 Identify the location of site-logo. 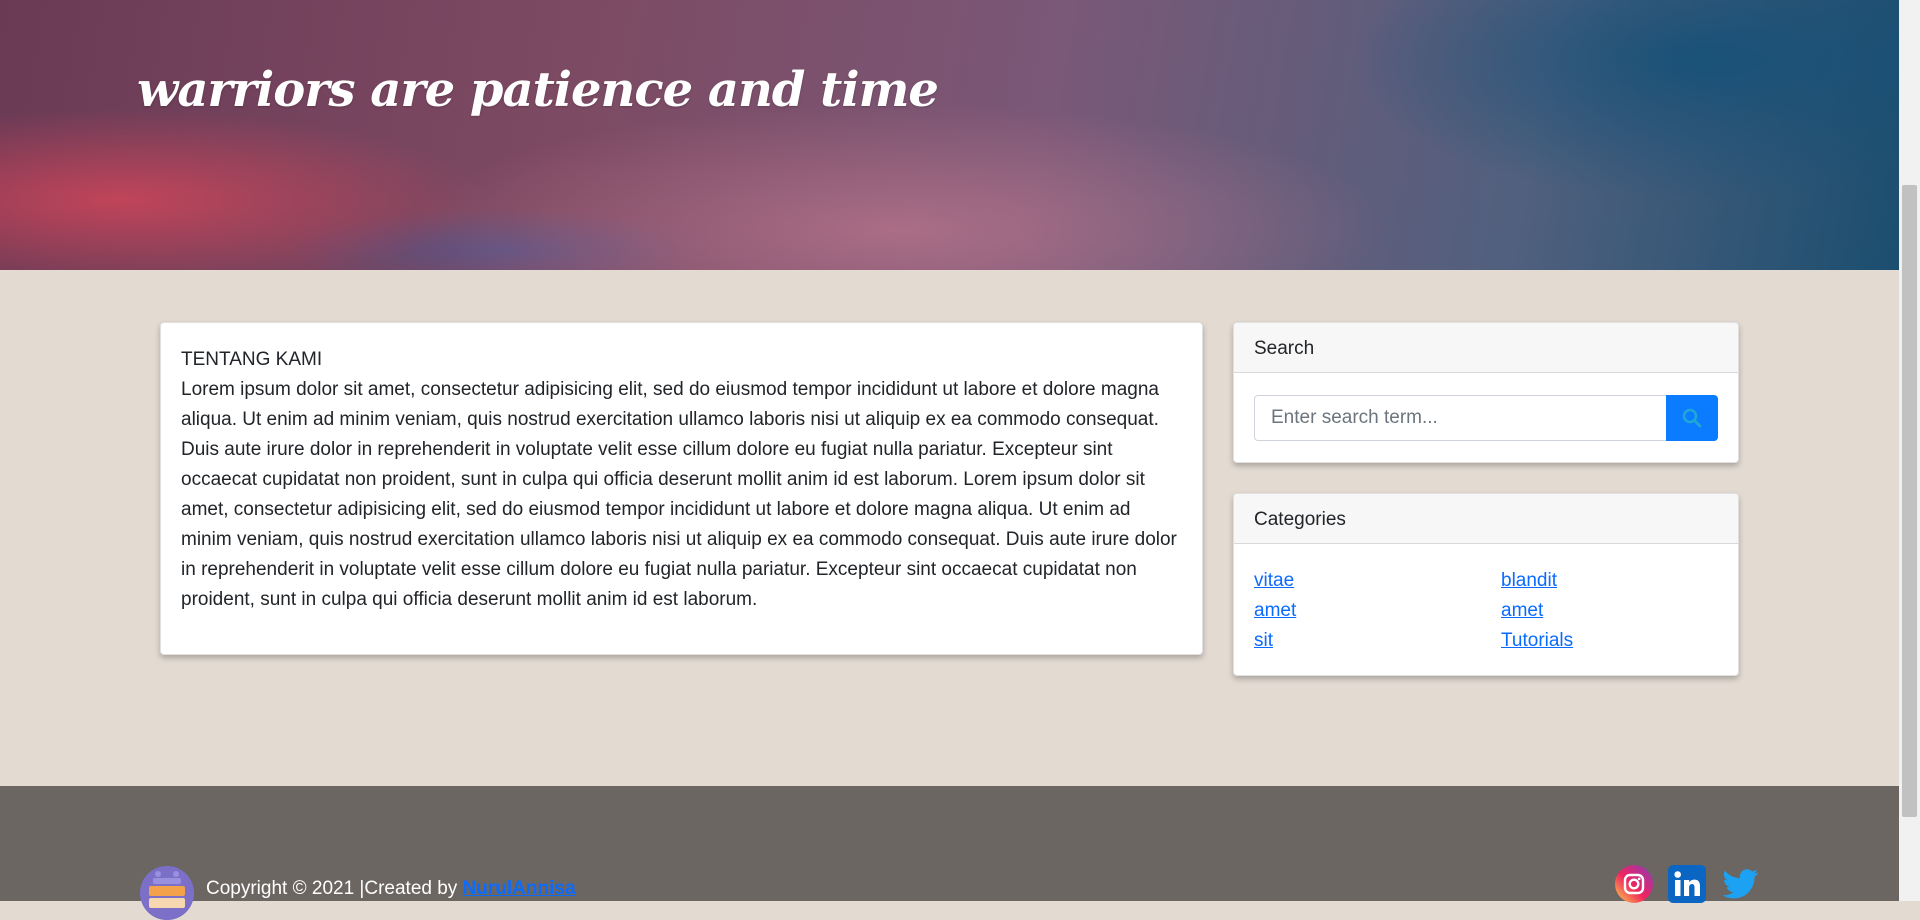
(167, 893).